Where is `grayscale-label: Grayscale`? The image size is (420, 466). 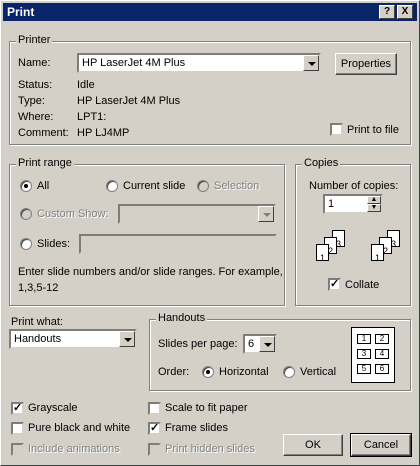 grayscale-label: Grayscale is located at coordinates (53, 408).